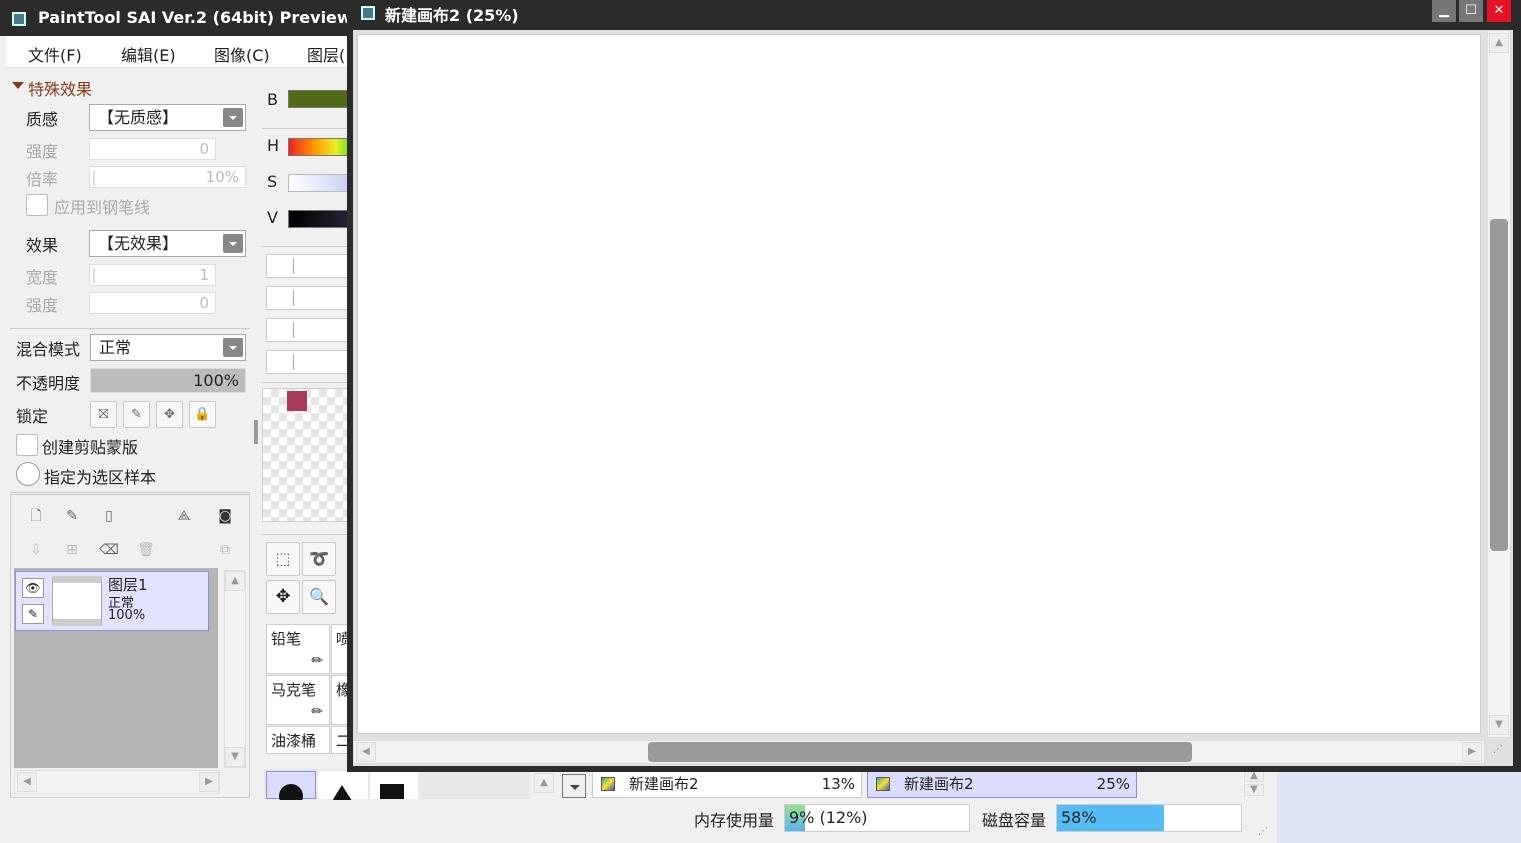 Image resolution: width=1521 pixels, height=843 pixels. What do you see at coordinates (148, 54) in the screenshot?
I see `menu-edit: 编辑(E)` at bounding box center [148, 54].